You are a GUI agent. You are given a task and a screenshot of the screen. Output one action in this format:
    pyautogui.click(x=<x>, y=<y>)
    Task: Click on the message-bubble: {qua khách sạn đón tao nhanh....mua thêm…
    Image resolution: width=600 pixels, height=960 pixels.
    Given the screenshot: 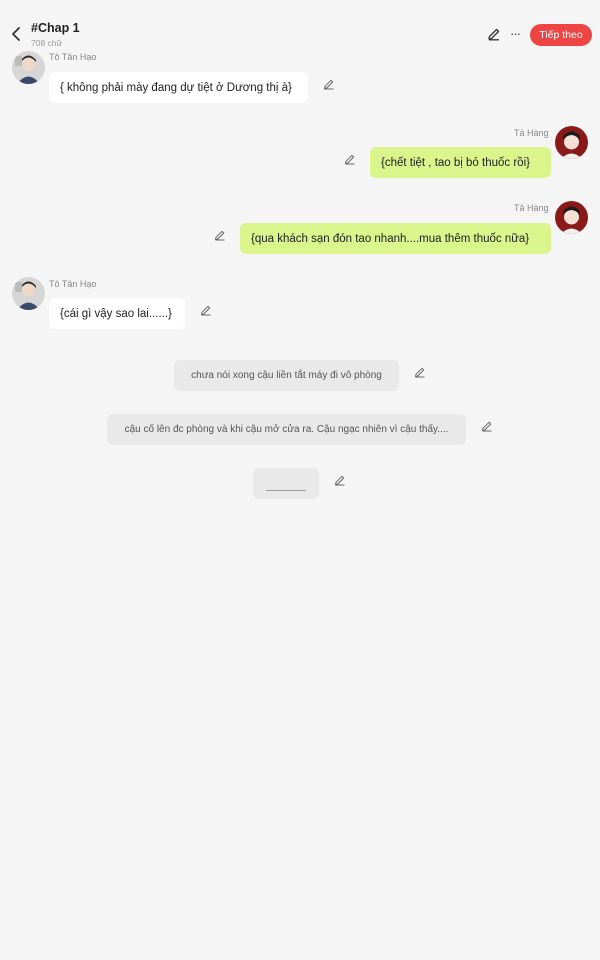 What is the action you would take?
    pyautogui.click(x=395, y=238)
    